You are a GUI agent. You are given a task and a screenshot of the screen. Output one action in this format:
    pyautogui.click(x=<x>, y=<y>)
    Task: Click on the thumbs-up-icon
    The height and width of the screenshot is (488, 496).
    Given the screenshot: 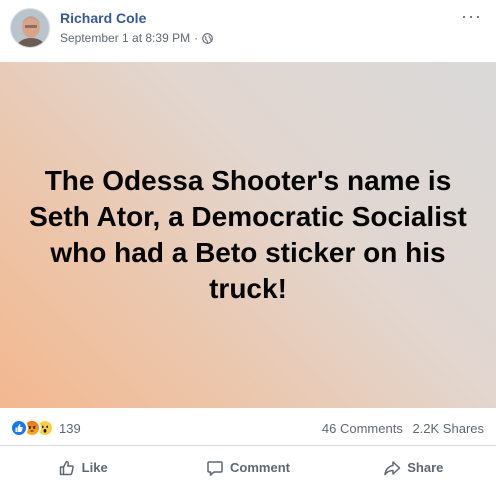 What is the action you would take?
    pyautogui.click(x=66, y=467)
    